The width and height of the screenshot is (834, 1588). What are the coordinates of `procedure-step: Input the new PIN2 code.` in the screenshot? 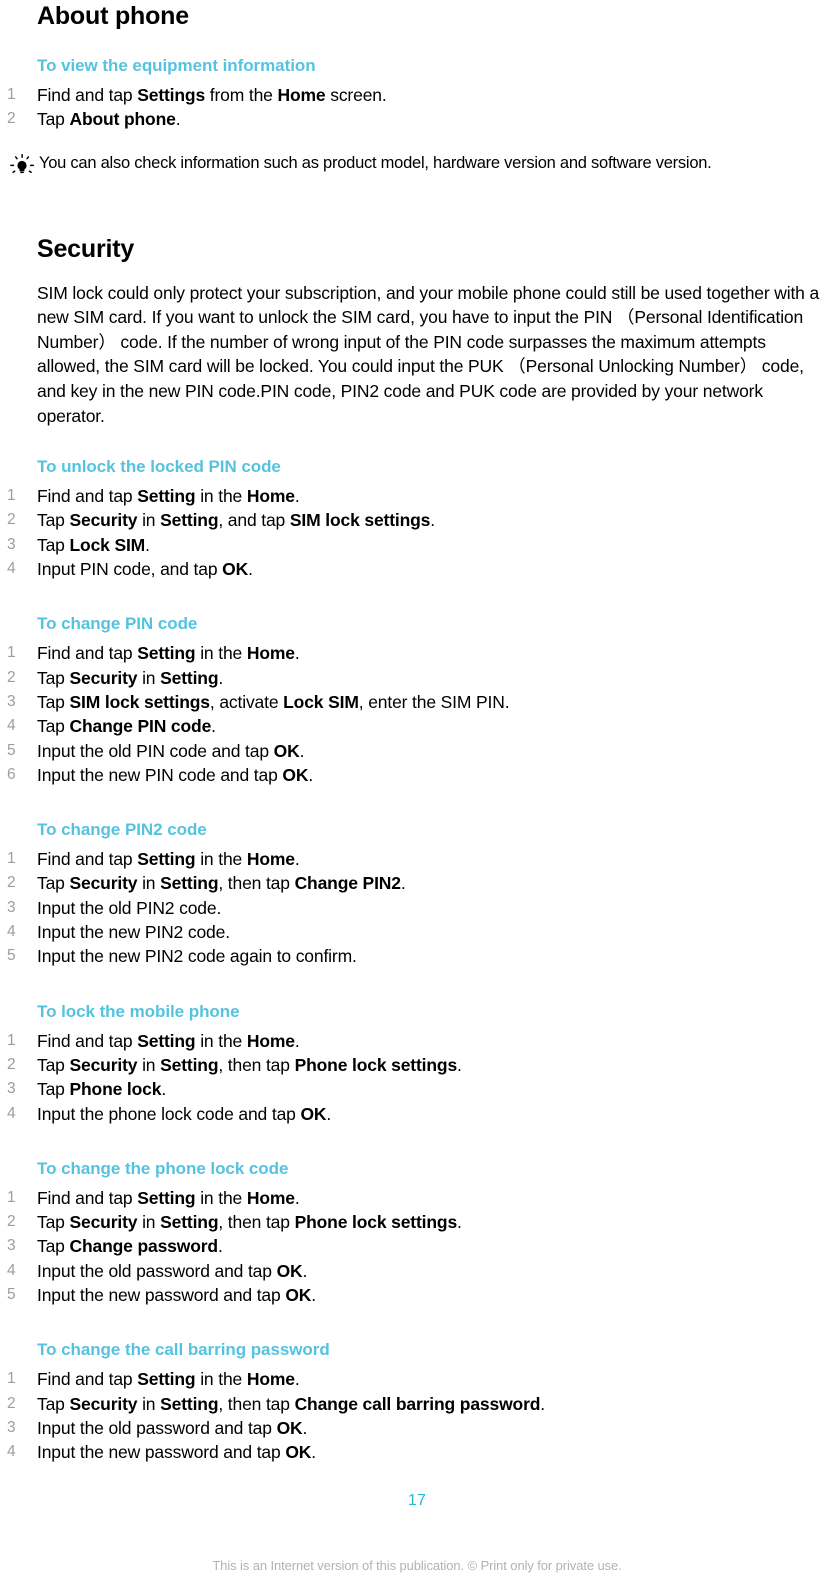 It's located at (118, 932).